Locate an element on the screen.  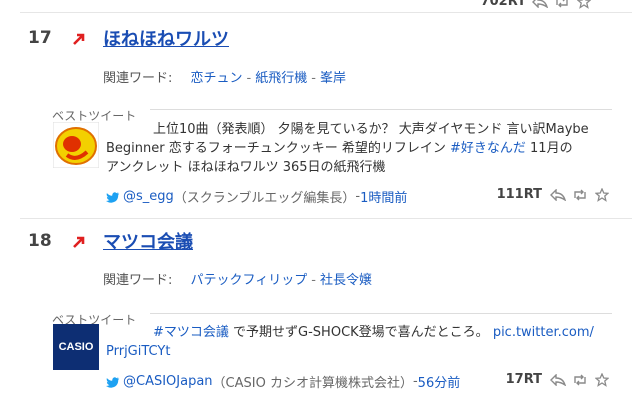
tweet-text: 上位10曲（発表順） 夕陽を見ているか？ 大声ダイヤモンド 言い訳Maybe is located at coordinates (371, 129).